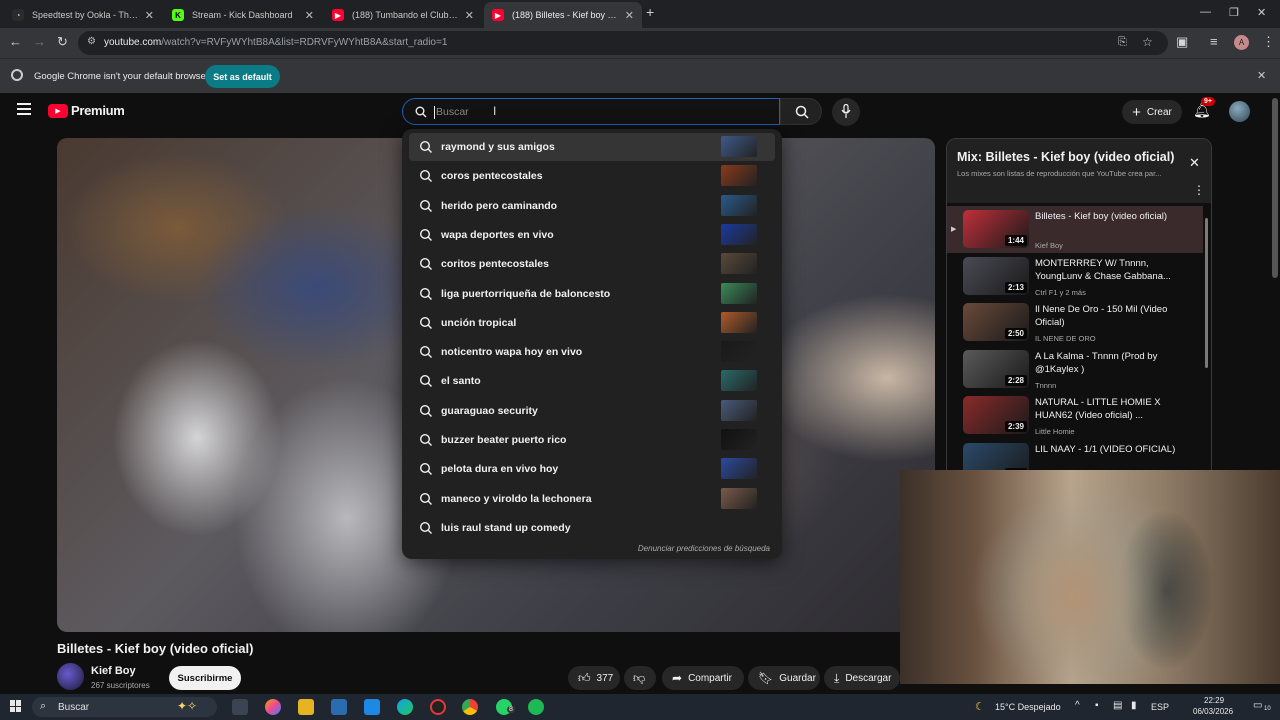  What do you see at coordinates (1275, 188) in the screenshot?
I see `page-scrollbar` at bounding box center [1275, 188].